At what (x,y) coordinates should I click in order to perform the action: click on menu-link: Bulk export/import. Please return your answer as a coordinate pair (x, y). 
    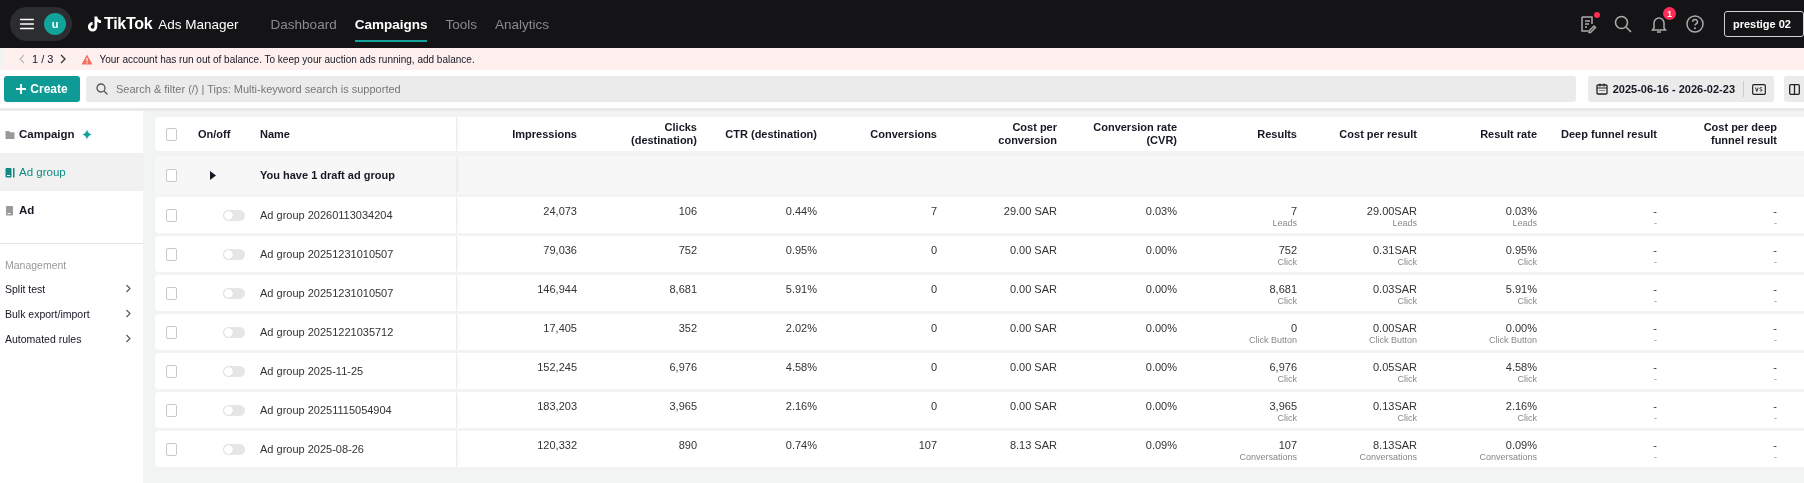
    Looking at the image, I should click on (71, 313).